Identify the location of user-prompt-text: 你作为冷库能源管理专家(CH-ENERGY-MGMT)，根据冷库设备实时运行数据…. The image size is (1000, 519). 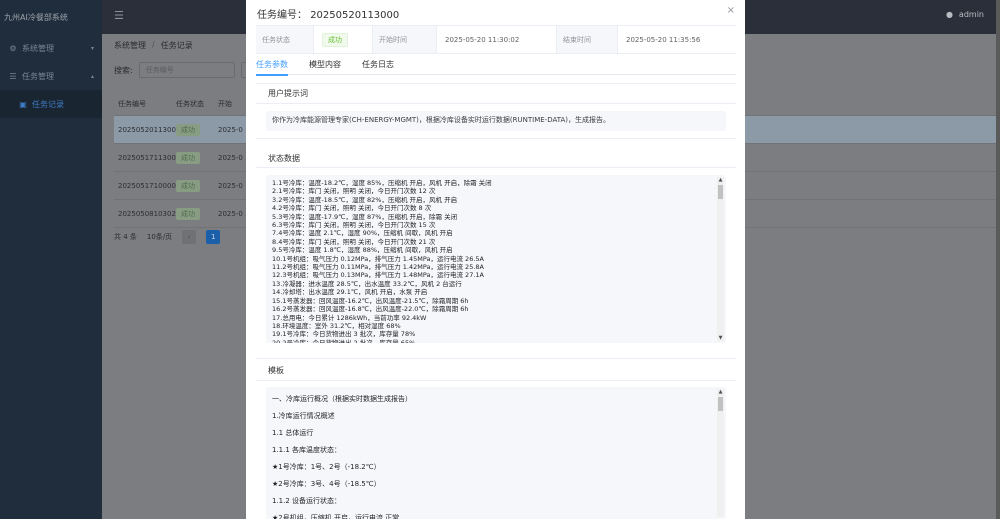
(496, 121).